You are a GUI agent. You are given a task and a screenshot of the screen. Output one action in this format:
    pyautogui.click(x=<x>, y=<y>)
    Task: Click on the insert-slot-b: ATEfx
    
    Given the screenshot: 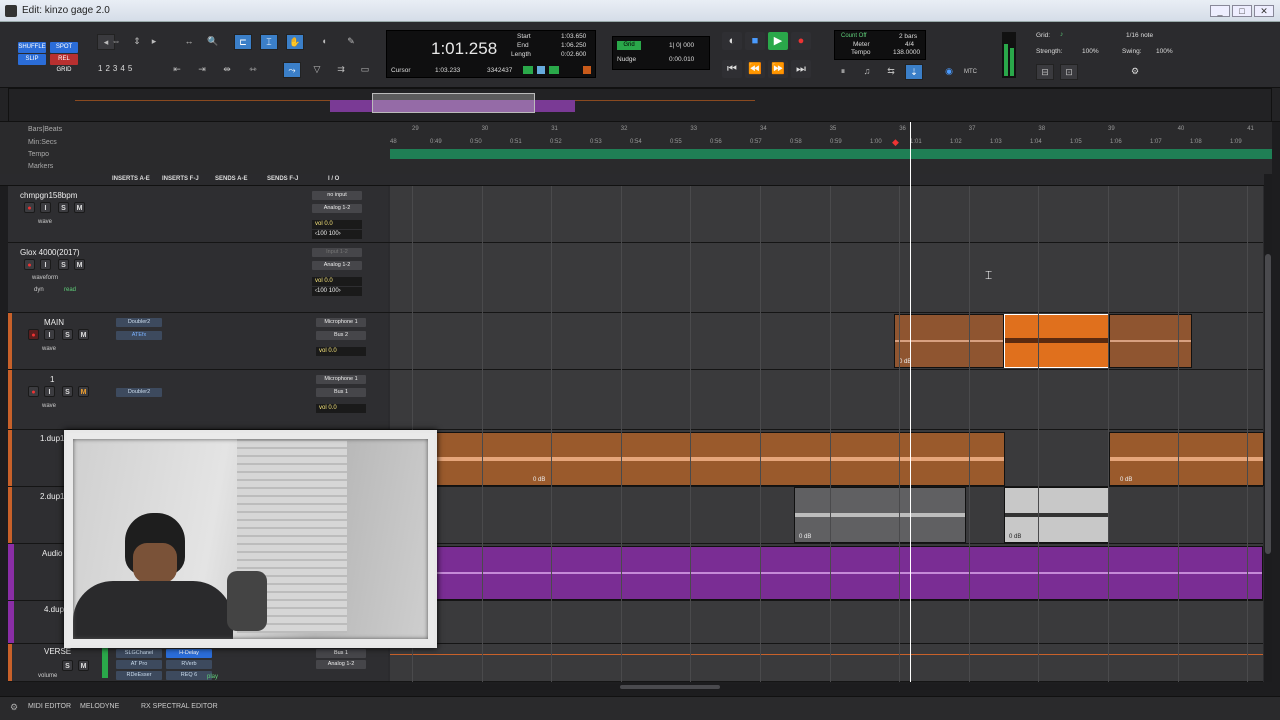 What is the action you would take?
    pyautogui.click(x=139, y=335)
    